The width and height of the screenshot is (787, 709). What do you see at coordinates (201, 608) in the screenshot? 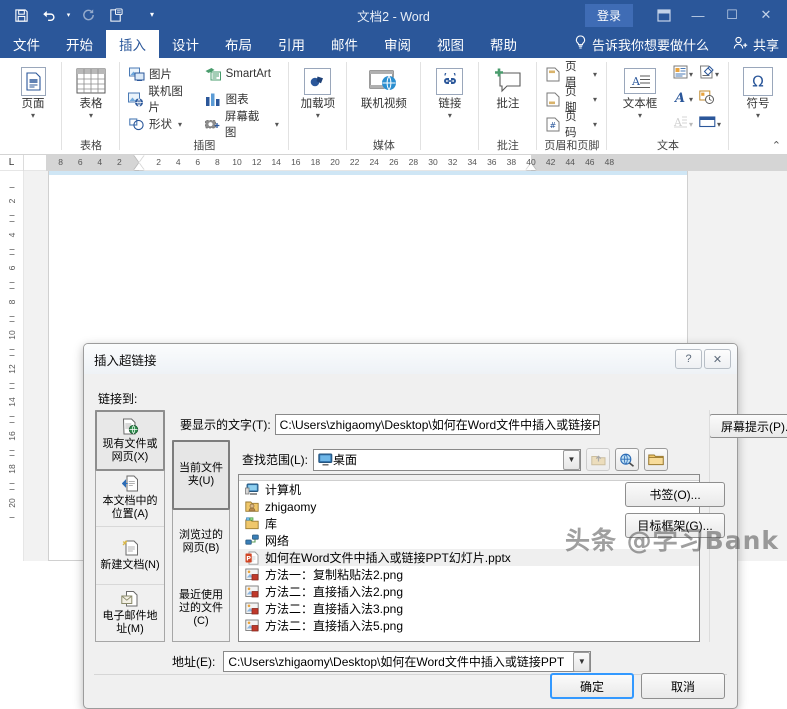
I see `subrail-item-recent-files: 最近使用过的文件(C)` at bounding box center [201, 608].